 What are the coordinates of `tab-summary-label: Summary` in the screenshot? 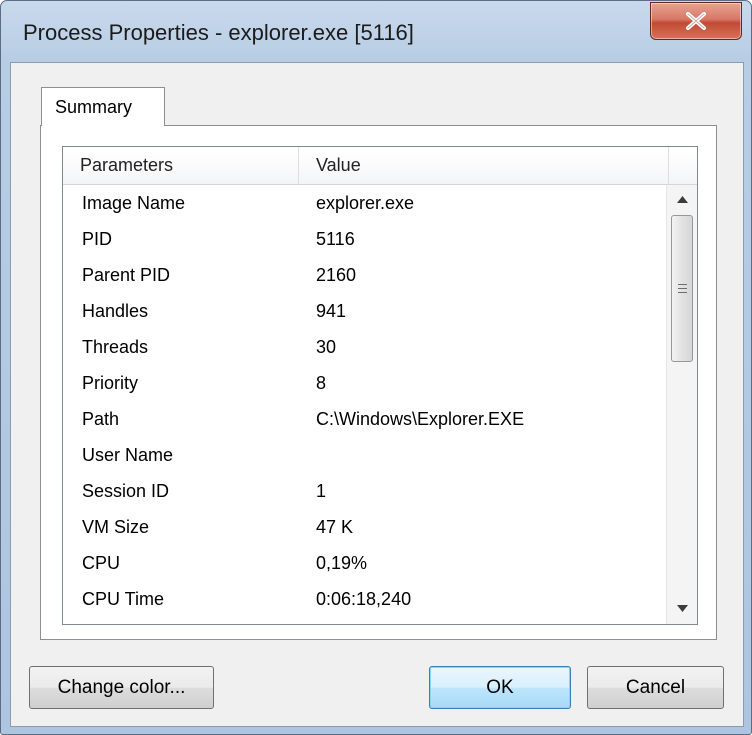 It's located at (94, 107).